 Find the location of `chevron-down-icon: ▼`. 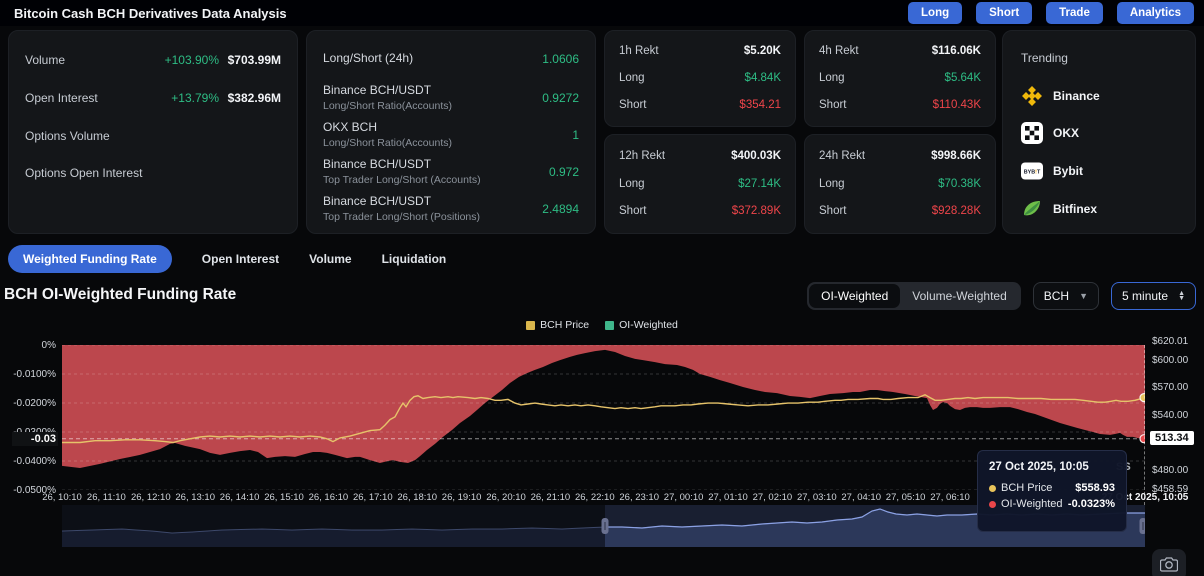

chevron-down-icon: ▼ is located at coordinates (1084, 296).